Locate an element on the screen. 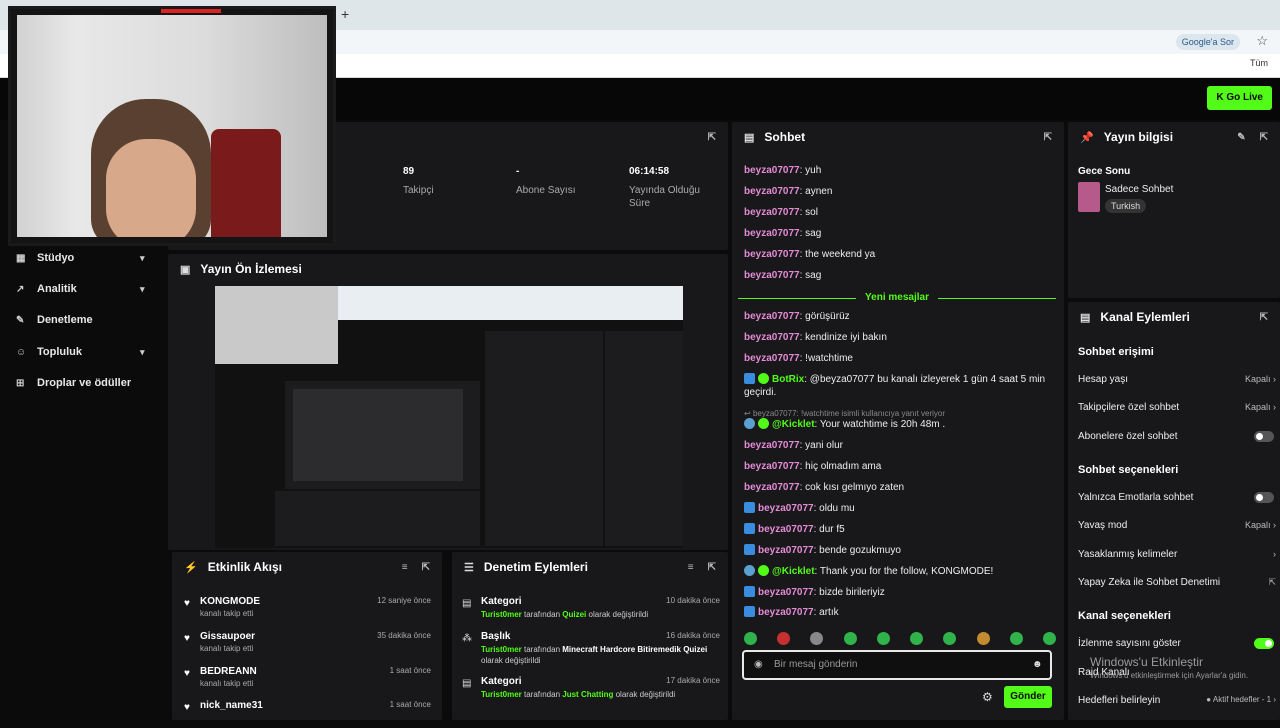  banned-words-setting: Yasaklanmış kelimeler › is located at coordinates (1178, 554).